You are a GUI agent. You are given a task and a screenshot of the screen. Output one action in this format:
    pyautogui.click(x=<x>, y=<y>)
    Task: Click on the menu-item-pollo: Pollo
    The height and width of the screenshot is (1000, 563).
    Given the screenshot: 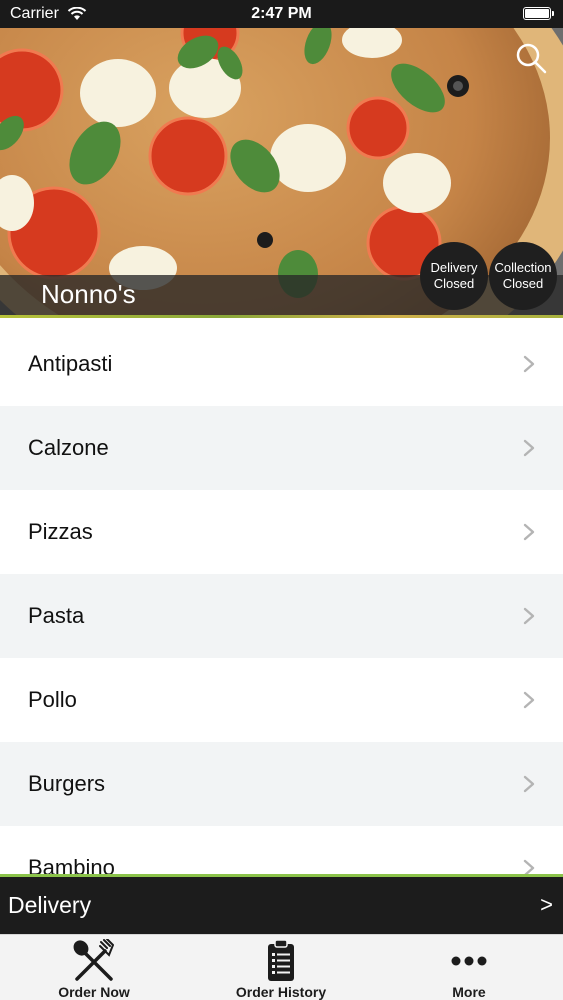 What is the action you would take?
    pyautogui.click(x=281, y=700)
    